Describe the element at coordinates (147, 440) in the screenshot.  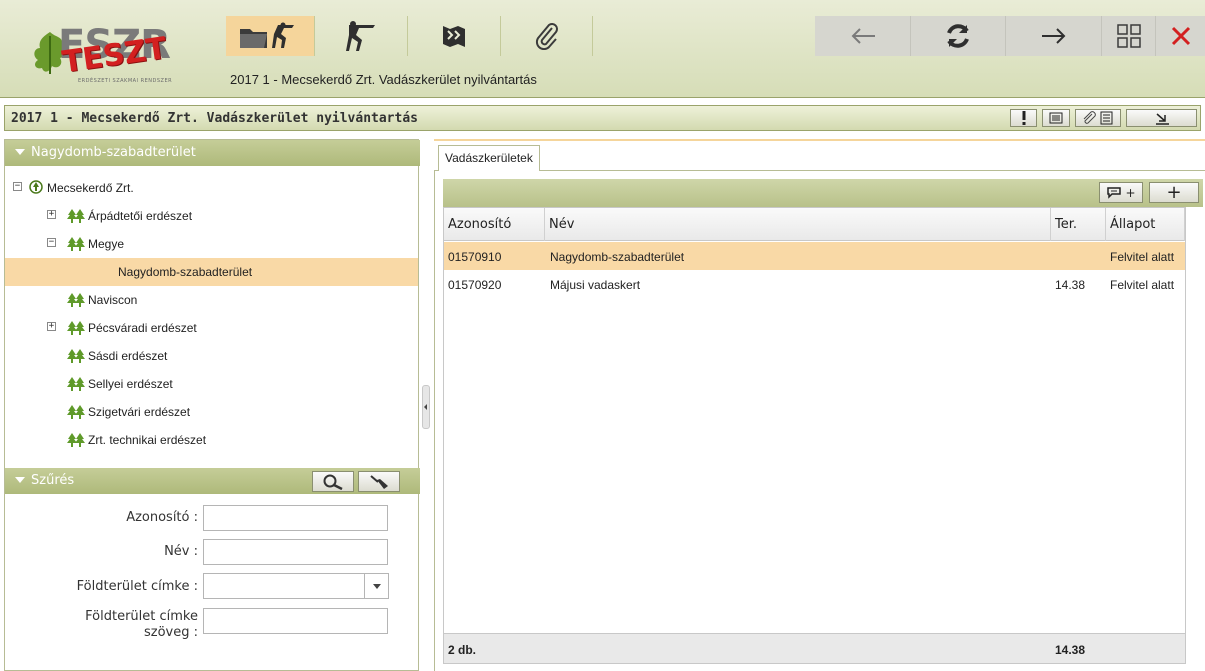
I see `tree-node-label: Zrt. technikai erdészet` at that location.